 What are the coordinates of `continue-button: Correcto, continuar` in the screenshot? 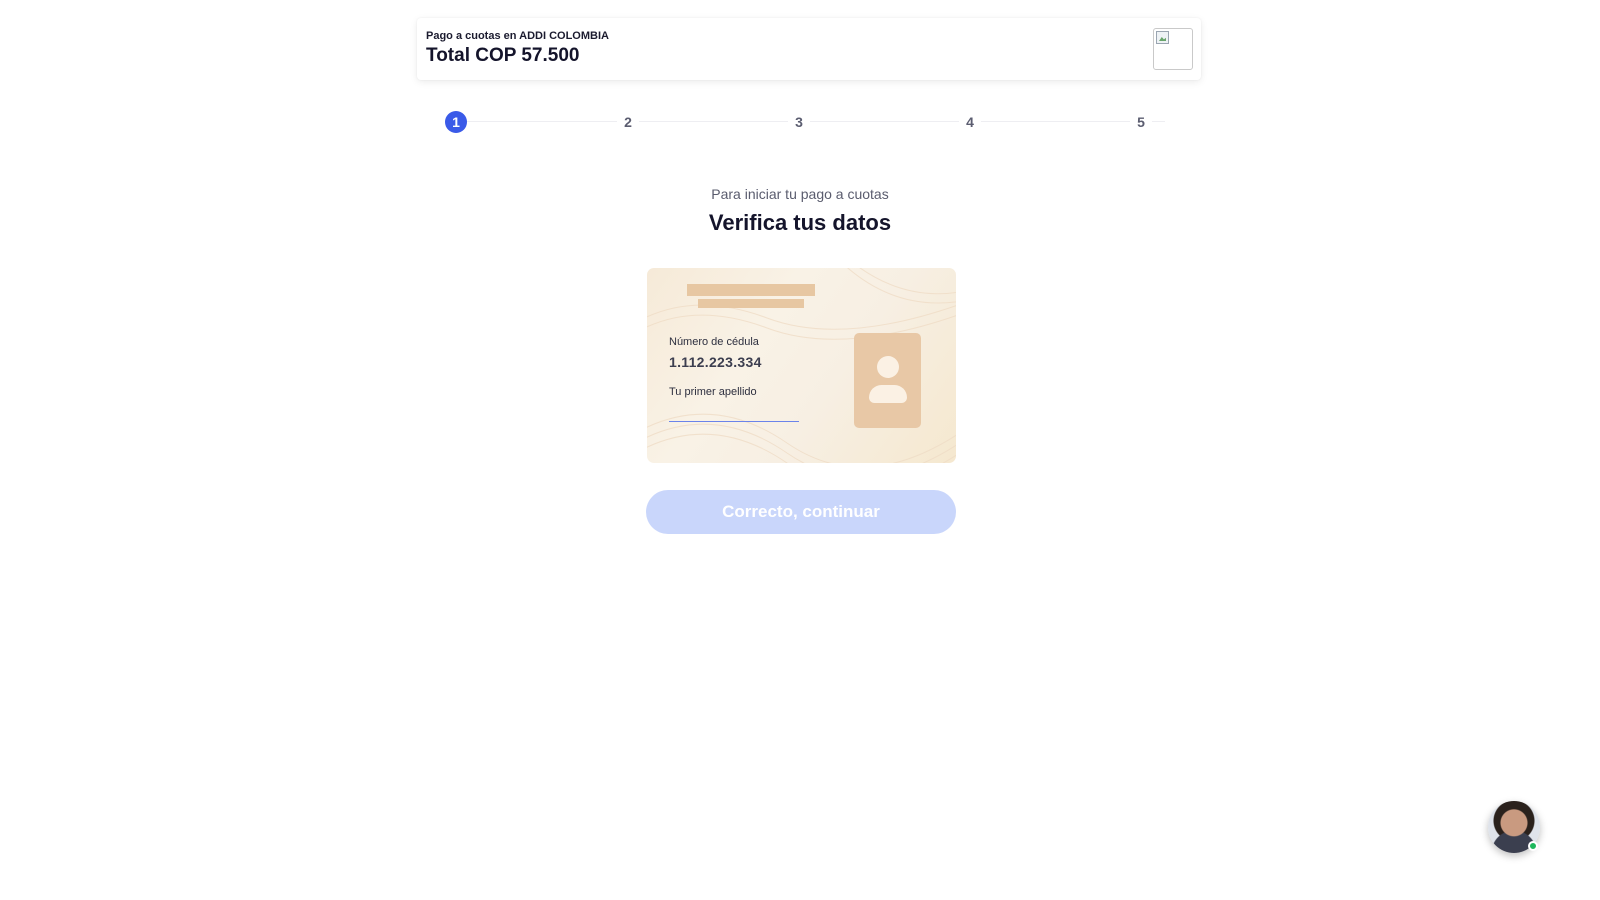 It's located at (801, 512).